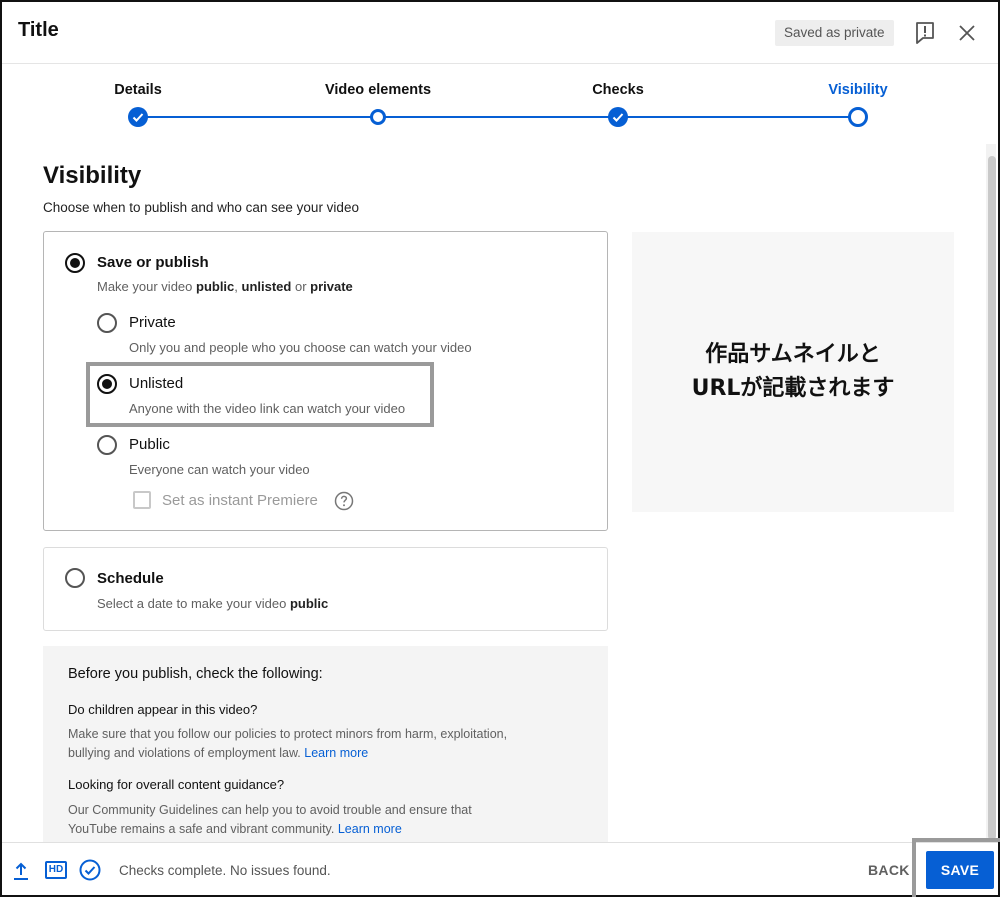  What do you see at coordinates (498, 117) in the screenshot?
I see `stepper-line` at bounding box center [498, 117].